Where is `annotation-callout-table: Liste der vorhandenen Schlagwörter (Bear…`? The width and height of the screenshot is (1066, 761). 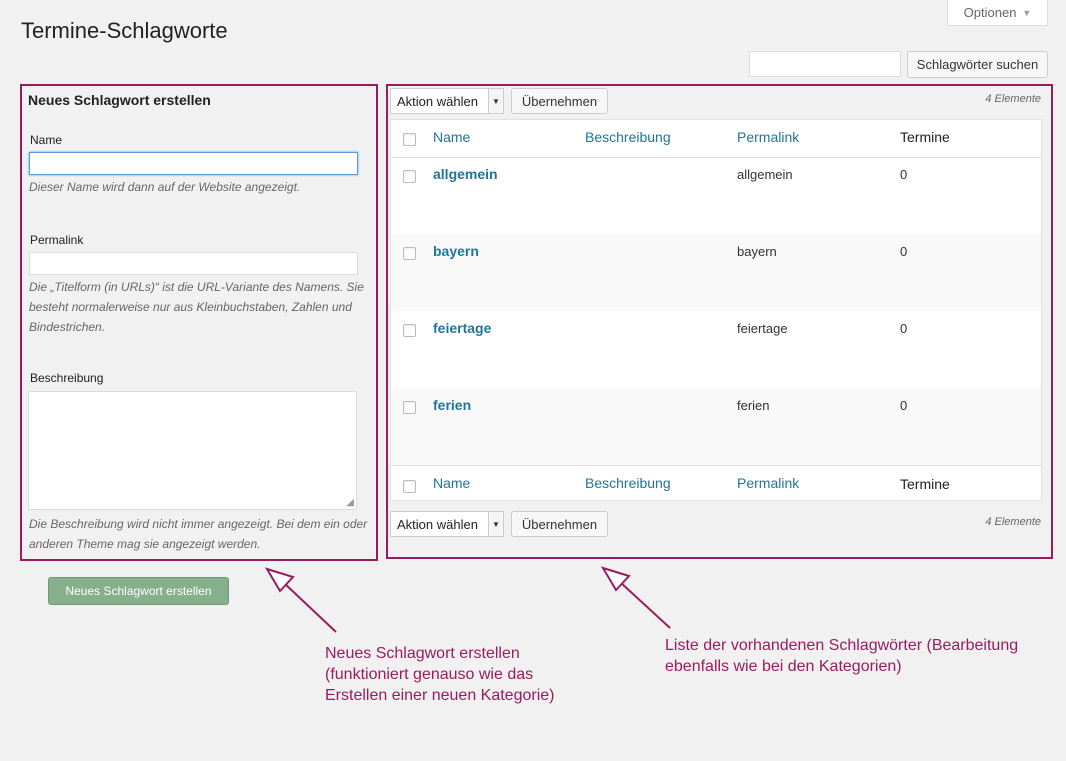
annotation-callout-table: Liste der vorhandenen Schlagwörter (Bear… is located at coordinates (842, 656).